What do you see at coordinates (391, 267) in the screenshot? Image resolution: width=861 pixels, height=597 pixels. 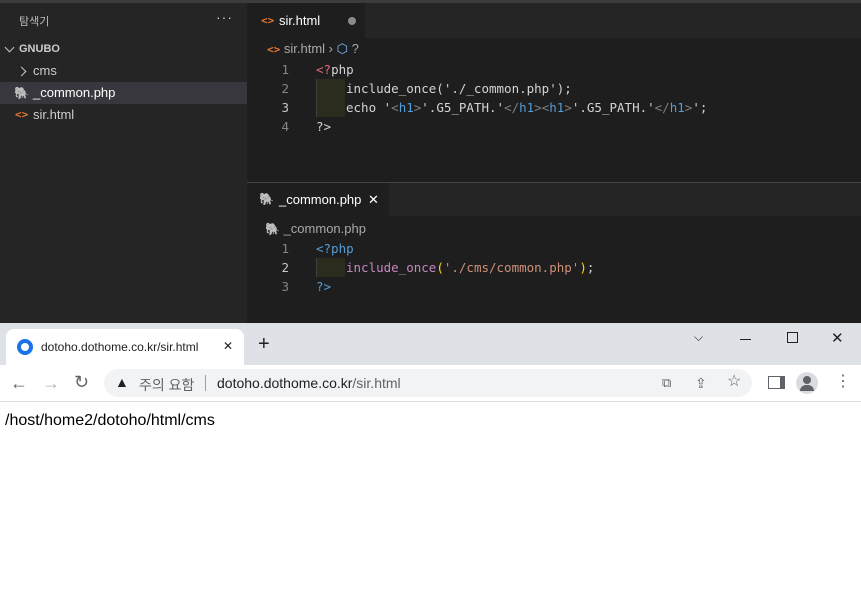 I see `code-token: include_once` at bounding box center [391, 267].